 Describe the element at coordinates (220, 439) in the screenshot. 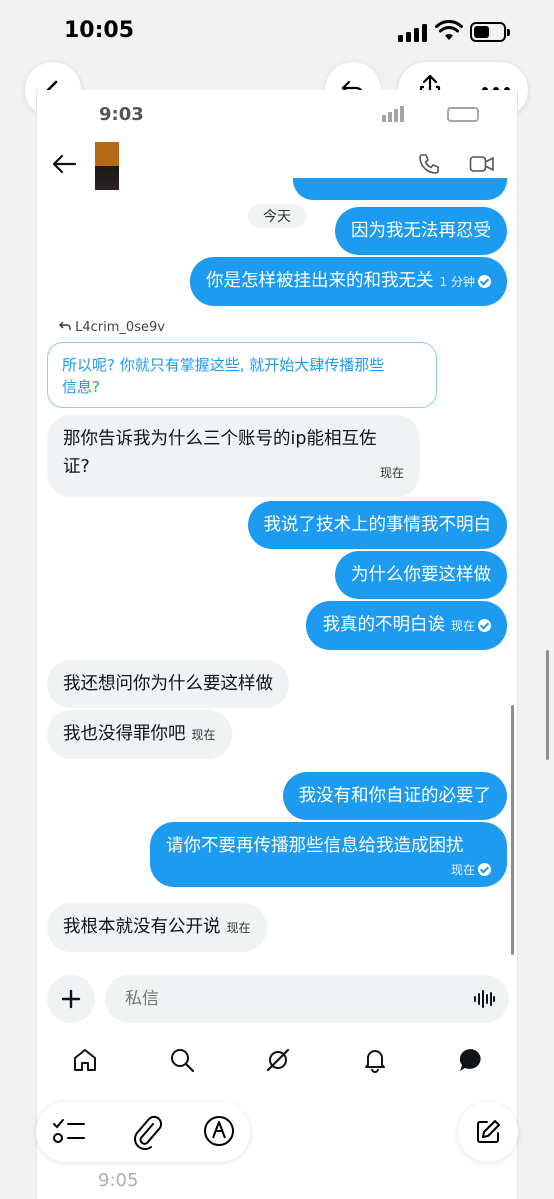

I see `message-text: 那你告诉我为什么三个账号的ip能相互佐` at that location.